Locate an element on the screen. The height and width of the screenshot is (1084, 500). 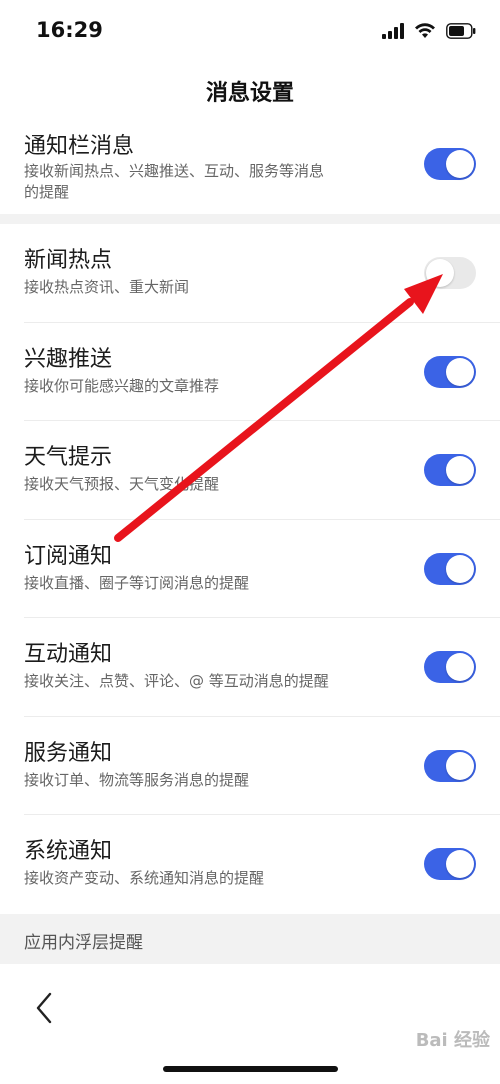
setting-row: 系统通知 接收资产变动、系统通知消息的提醒 is located at coordinates (250, 864).